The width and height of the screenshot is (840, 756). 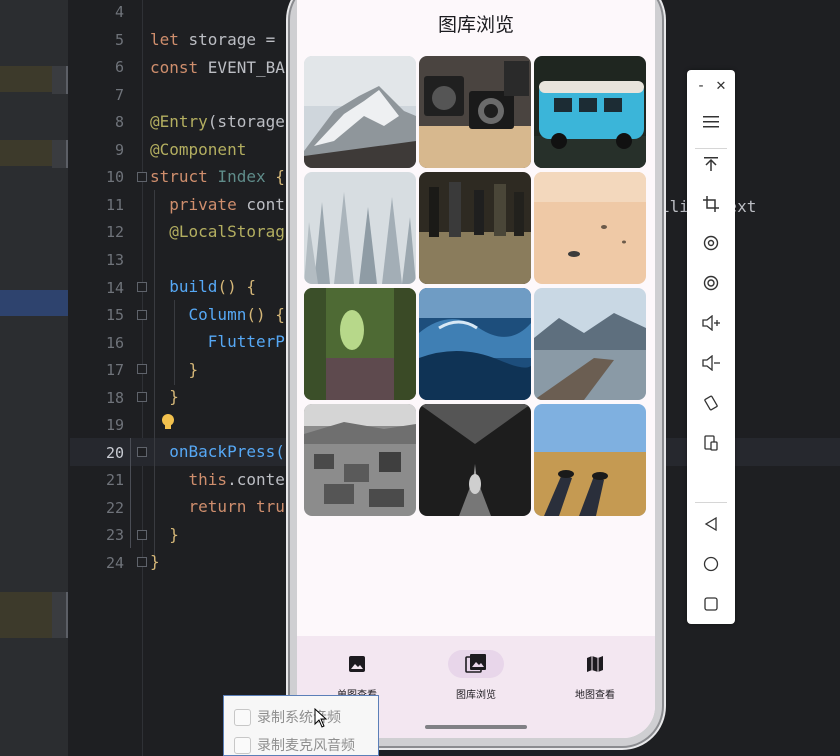 What do you see at coordinates (711, 403) in the screenshot?
I see `rotate-device-icon` at bounding box center [711, 403].